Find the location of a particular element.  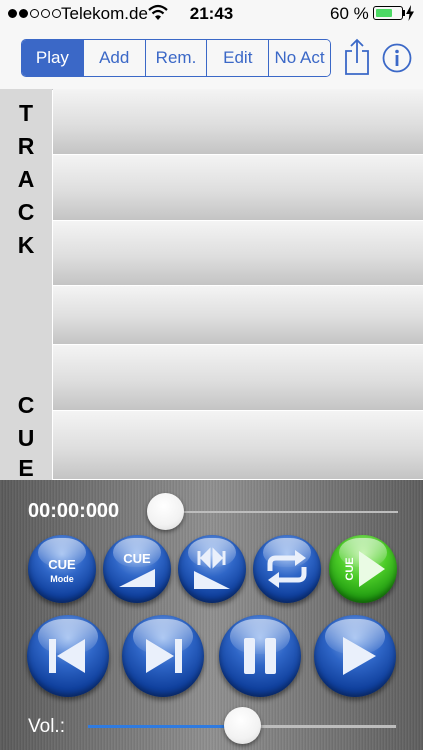

cue-play-button: CUE is located at coordinates (363, 569).